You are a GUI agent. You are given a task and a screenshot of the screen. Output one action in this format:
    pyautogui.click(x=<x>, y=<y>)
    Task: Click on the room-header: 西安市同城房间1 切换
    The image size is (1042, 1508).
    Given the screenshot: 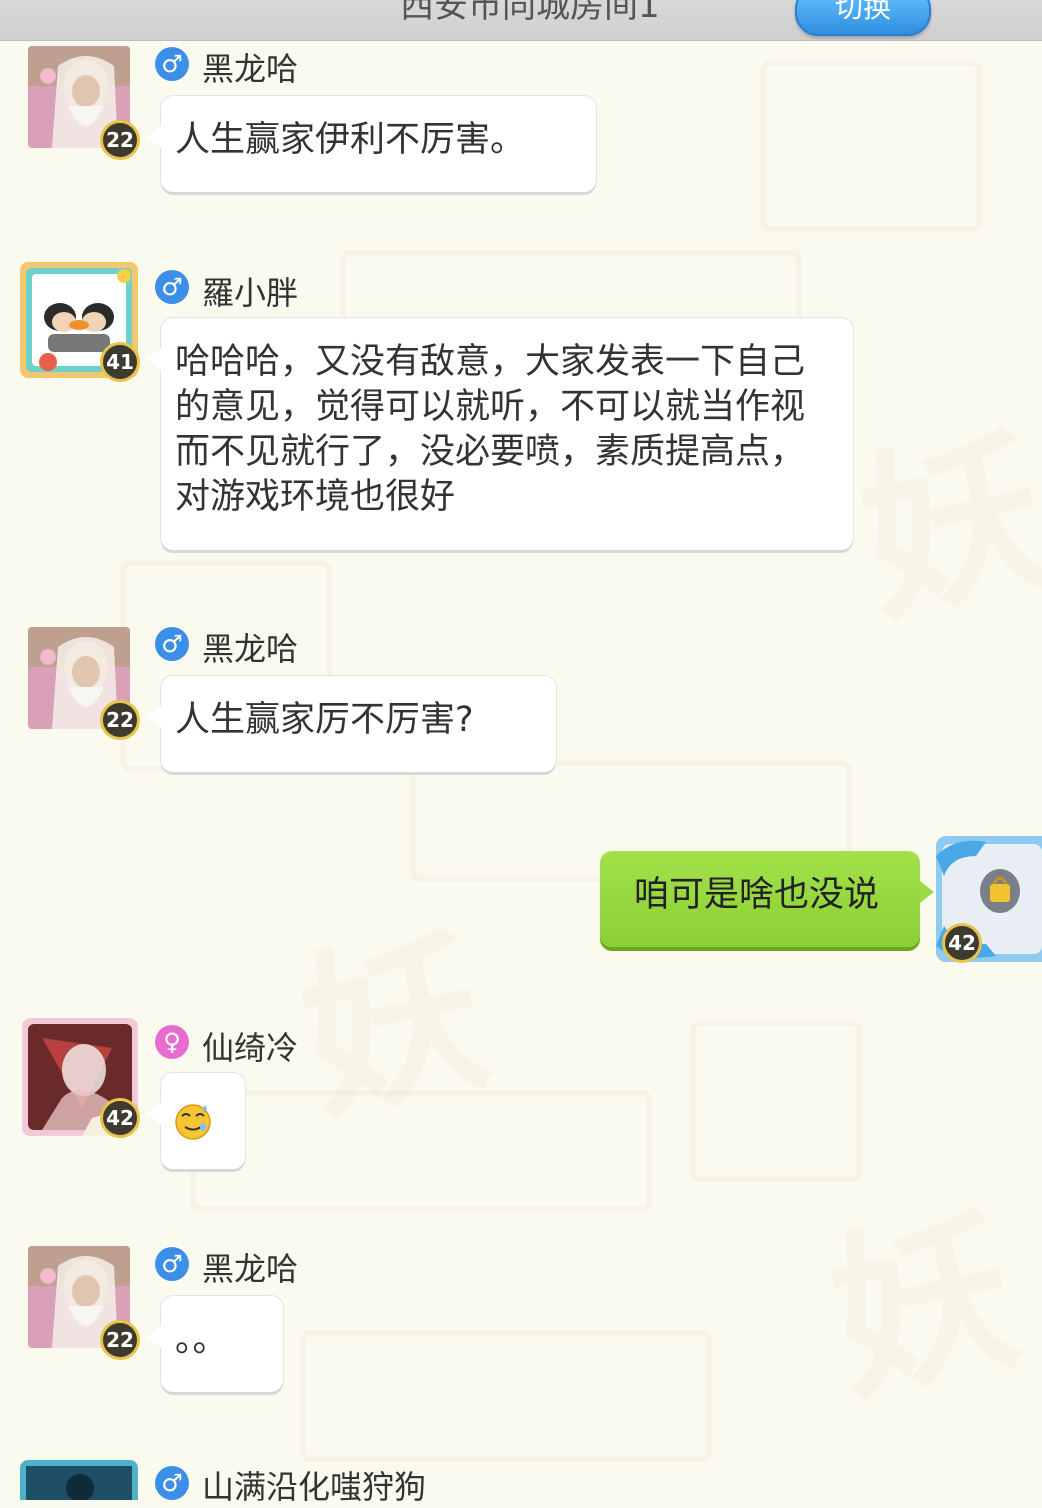 What is the action you would take?
    pyautogui.click(x=521, y=20)
    